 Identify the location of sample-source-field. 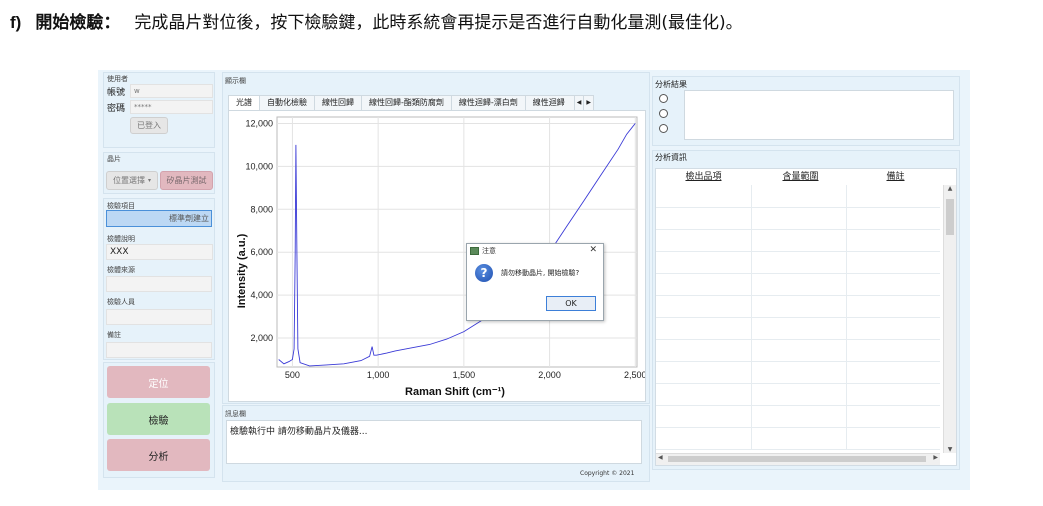
(159, 284).